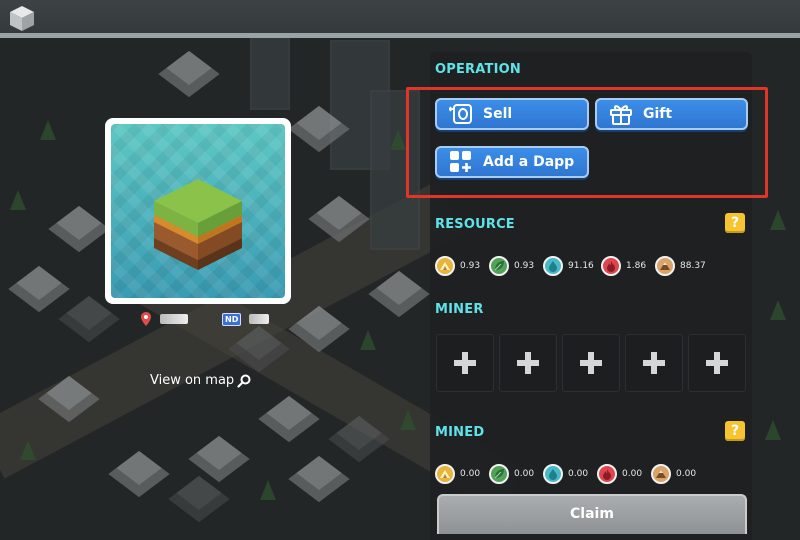  What do you see at coordinates (146, 319) in the screenshot?
I see `location-pin-icon` at bounding box center [146, 319].